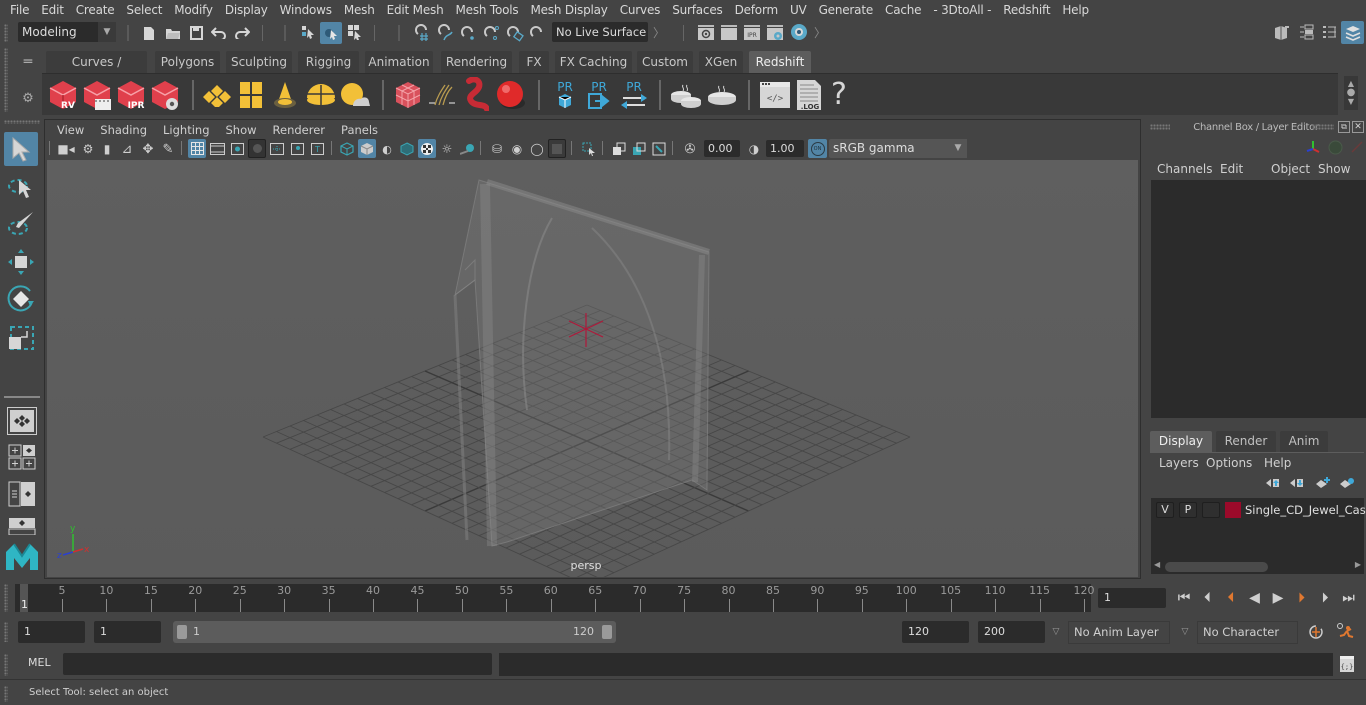 Image resolution: width=1366 pixels, height=705 pixels. What do you see at coordinates (308, 32) in the screenshot?
I see `select-by-hierarchy-icon` at bounding box center [308, 32].